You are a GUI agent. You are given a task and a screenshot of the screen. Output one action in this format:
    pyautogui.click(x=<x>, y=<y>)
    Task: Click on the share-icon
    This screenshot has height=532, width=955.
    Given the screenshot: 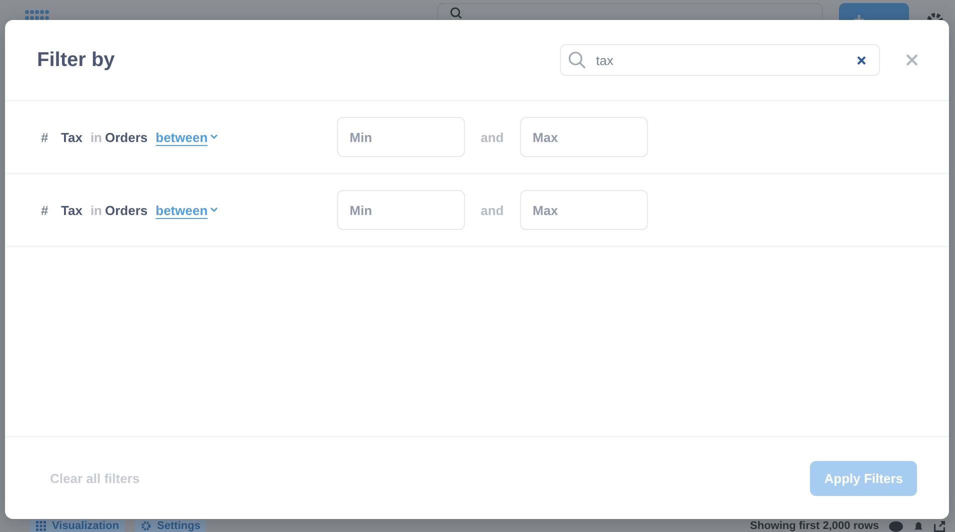 What is the action you would take?
    pyautogui.click(x=939, y=526)
    